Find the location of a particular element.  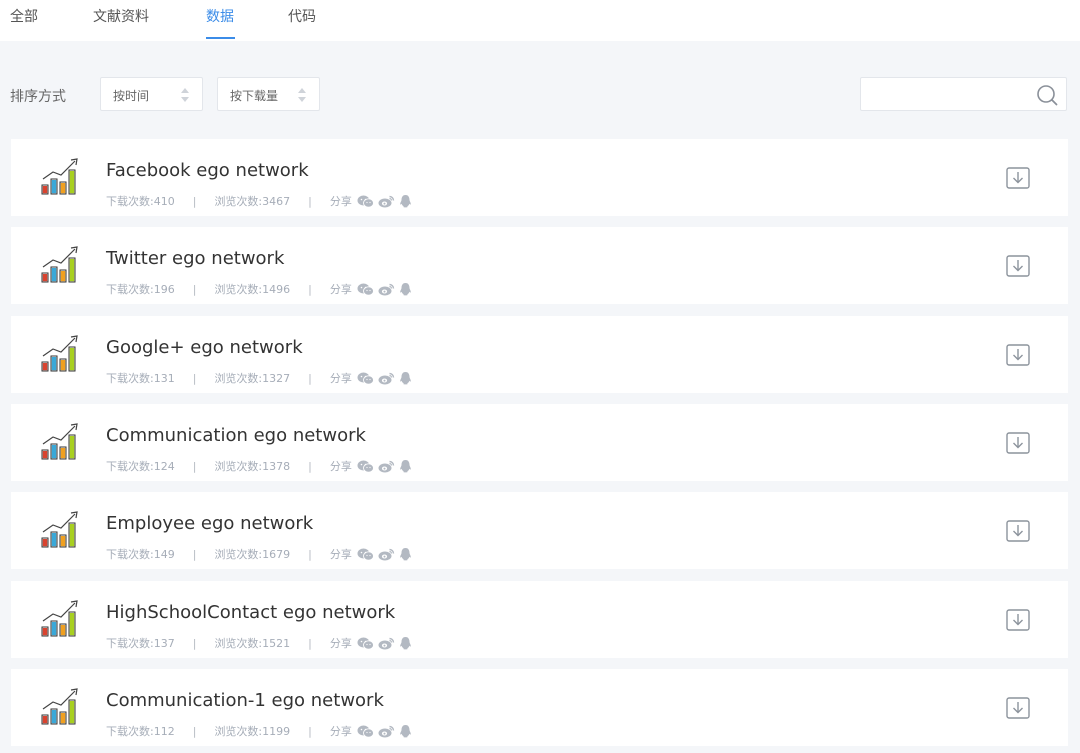

dataset-title: Communication-1 ego network is located at coordinates (245, 700).